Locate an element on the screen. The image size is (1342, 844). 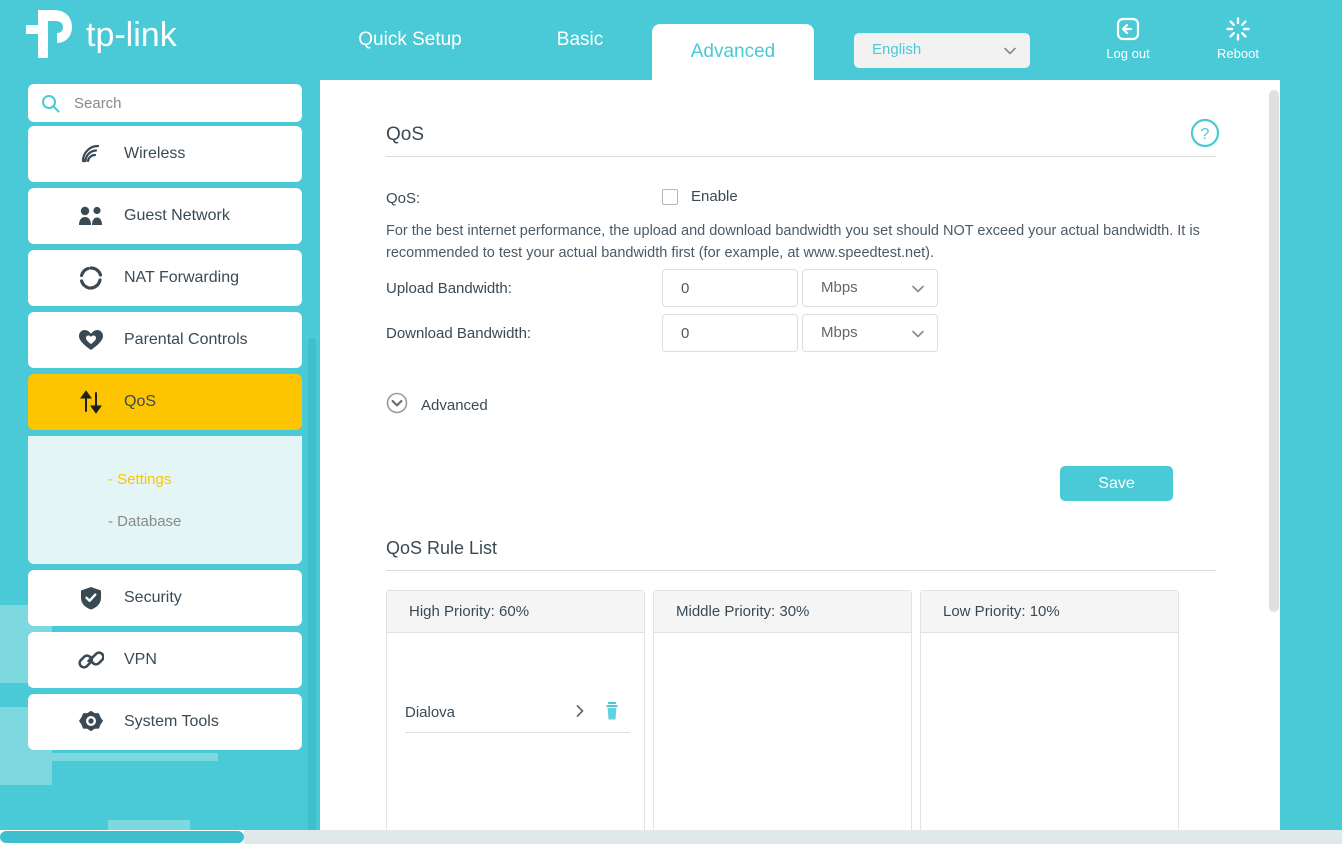
download-bandwidth-input is located at coordinates (730, 333).